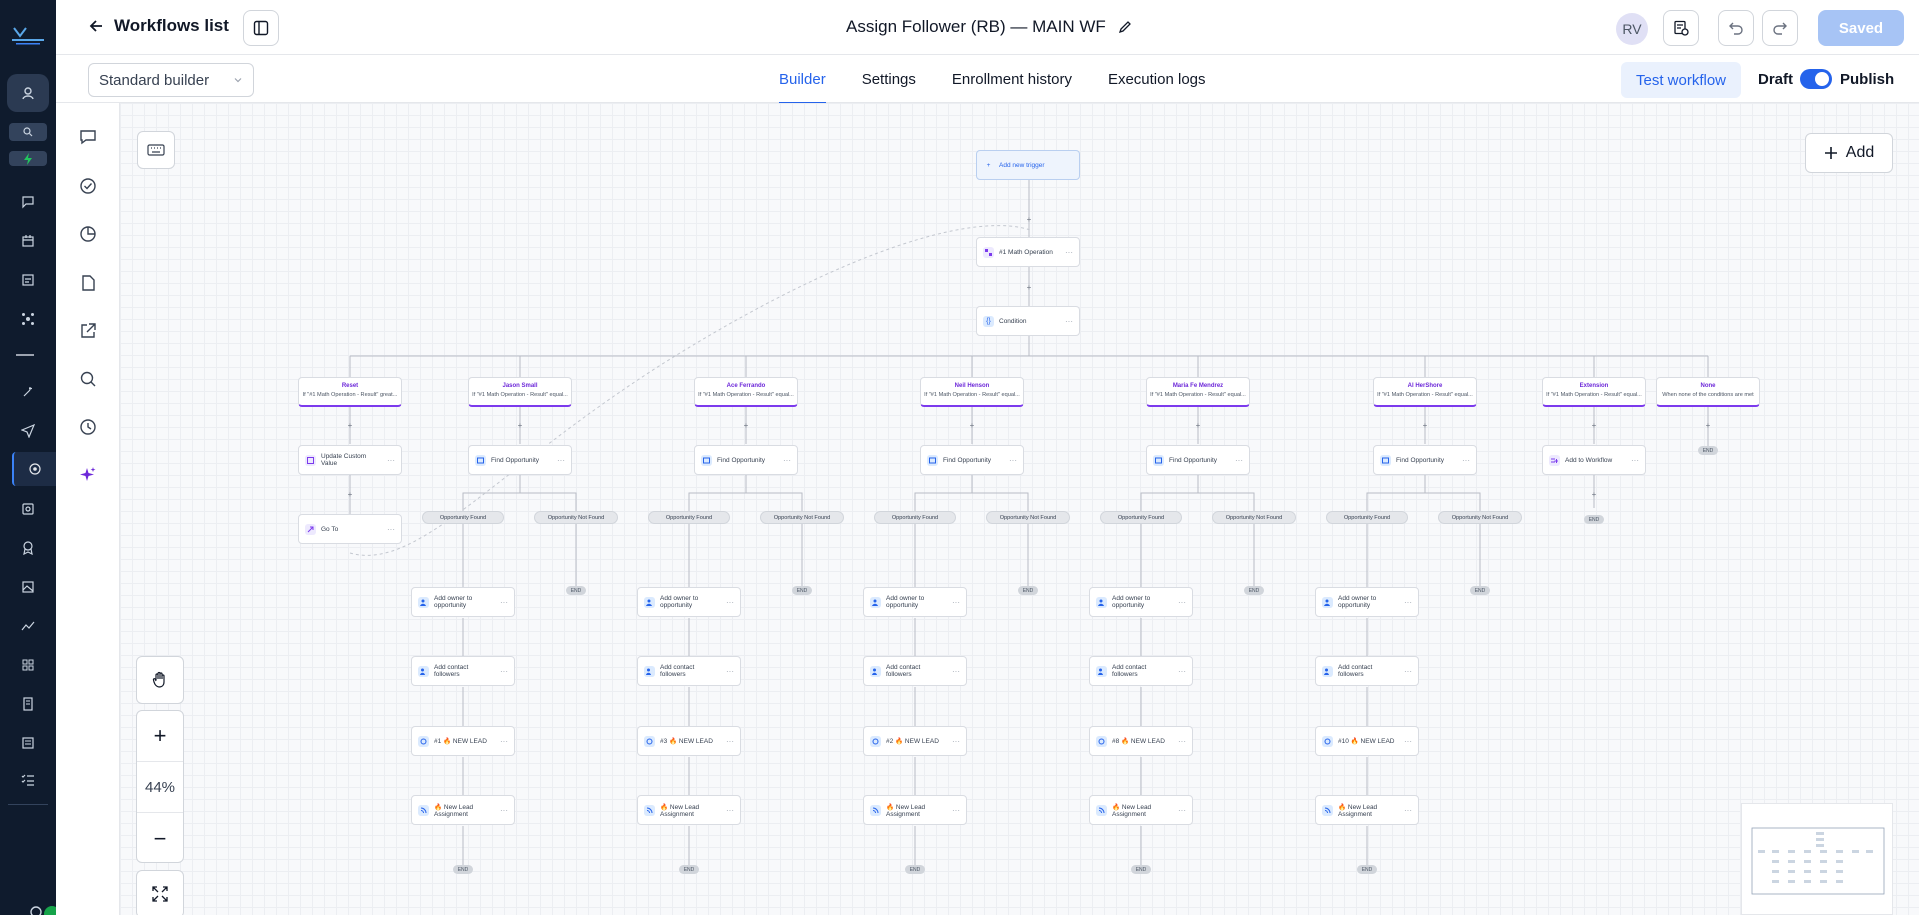 This screenshot has width=1919, height=915. I want to click on redo-button, so click(1780, 28).